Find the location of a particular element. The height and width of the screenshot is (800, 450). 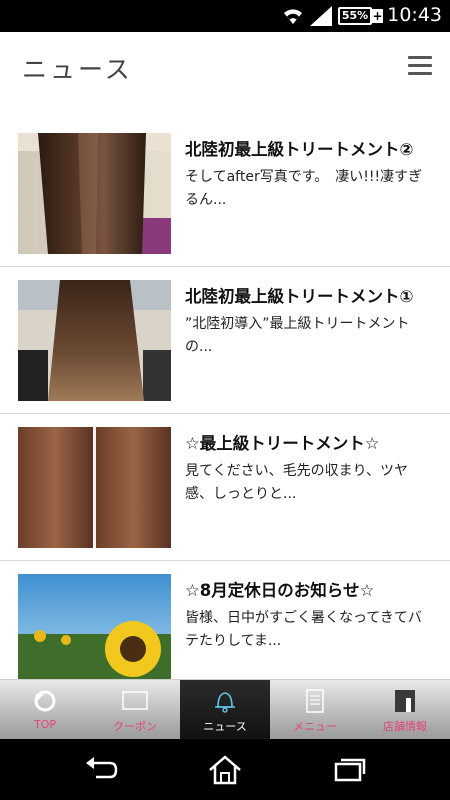

status-bar: 55% + 10:43 is located at coordinates (225, 16).